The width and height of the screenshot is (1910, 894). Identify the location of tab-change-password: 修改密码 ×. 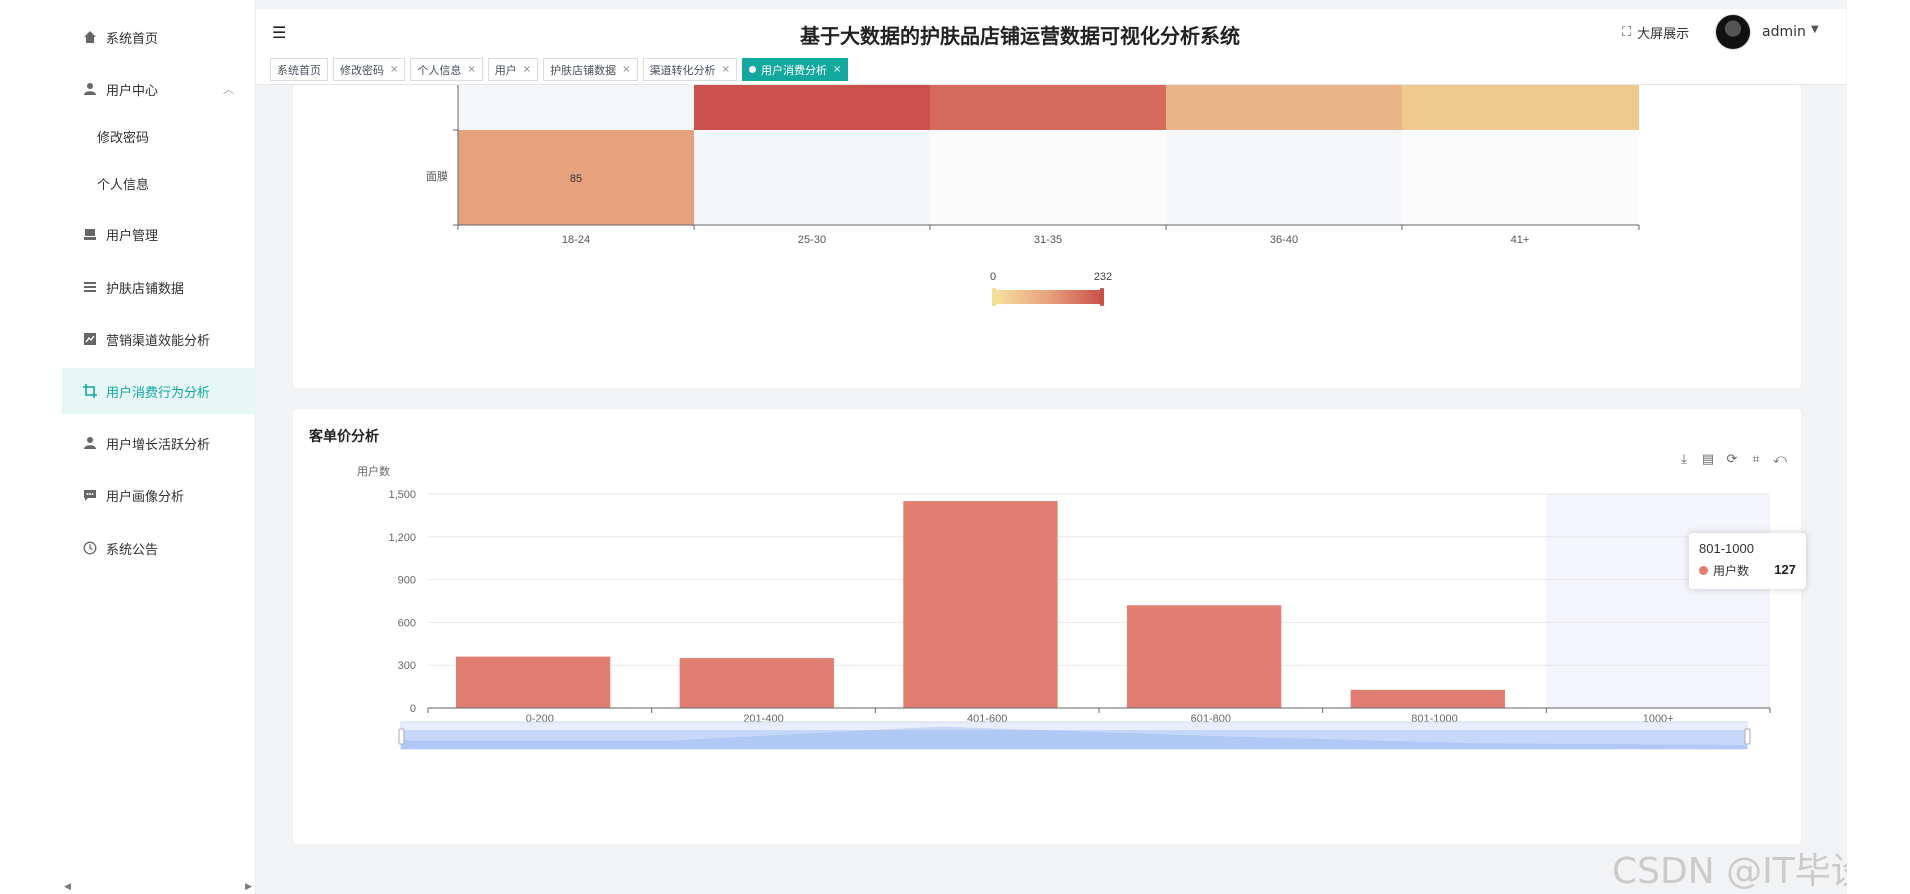
(369, 69).